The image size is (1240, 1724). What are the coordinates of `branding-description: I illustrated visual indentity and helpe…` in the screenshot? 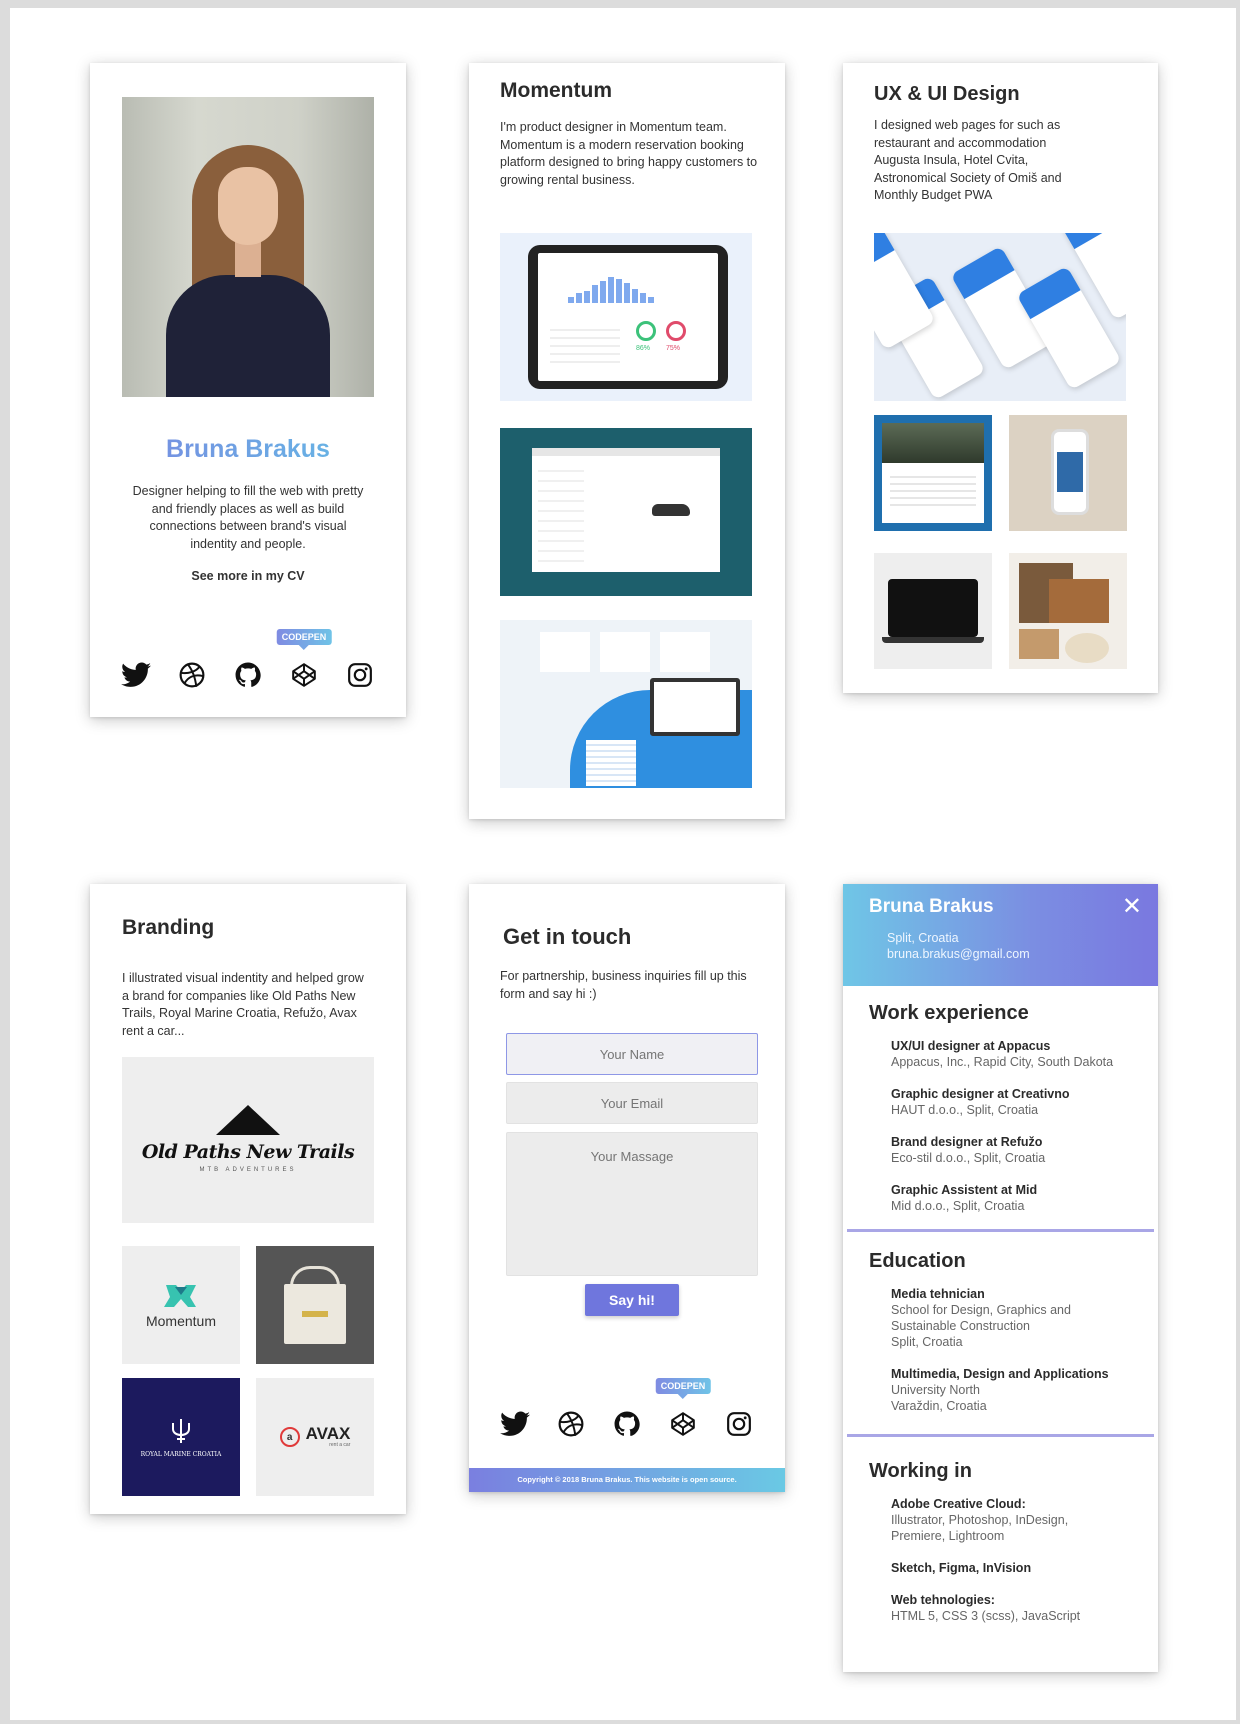 It's located at (243, 1004).